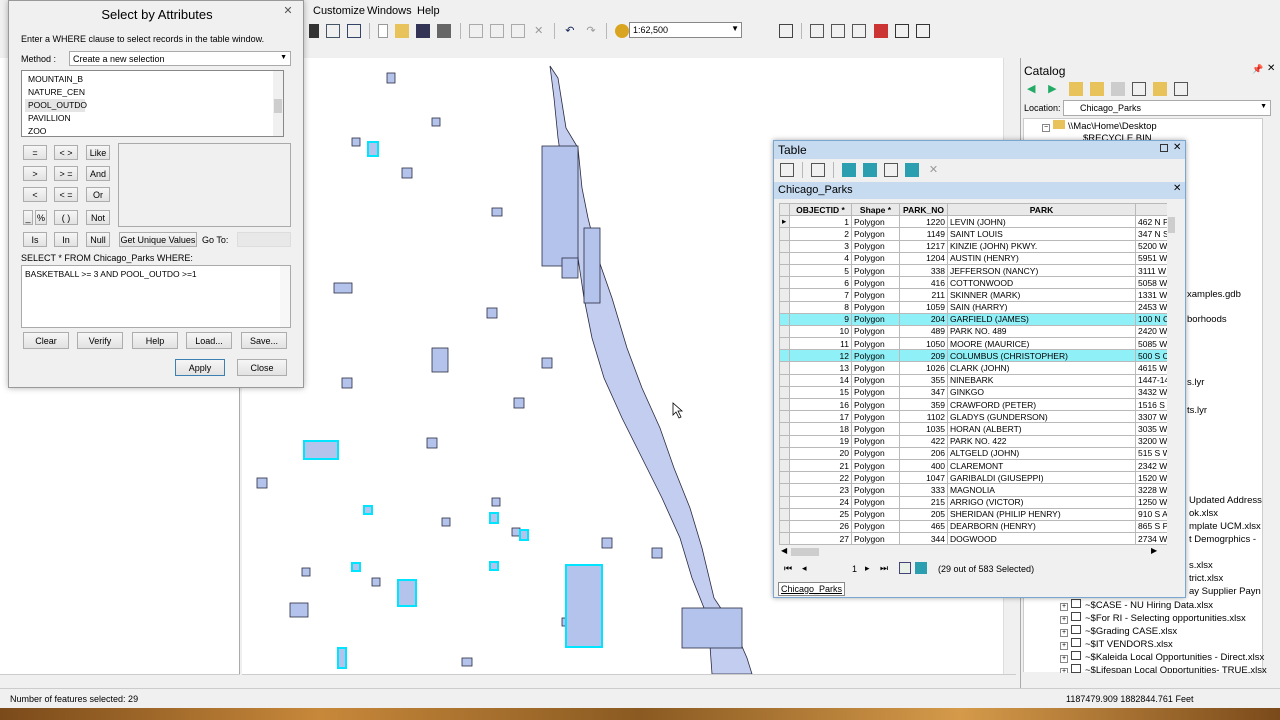  Describe the element at coordinates (1225, 500) in the screenshot. I see `catalog-partial-item: Updated Address` at that location.